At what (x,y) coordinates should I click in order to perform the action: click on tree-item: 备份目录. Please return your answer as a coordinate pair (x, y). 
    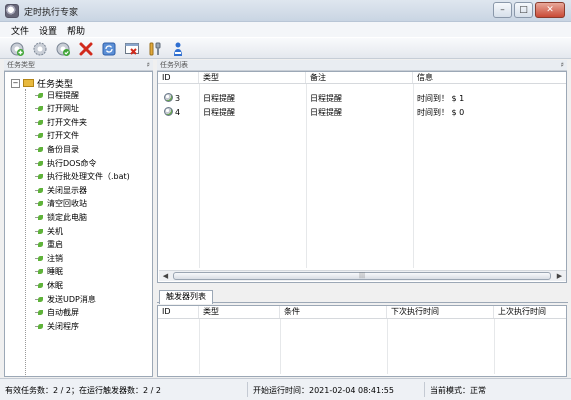
    Looking at the image, I should click on (57, 149).